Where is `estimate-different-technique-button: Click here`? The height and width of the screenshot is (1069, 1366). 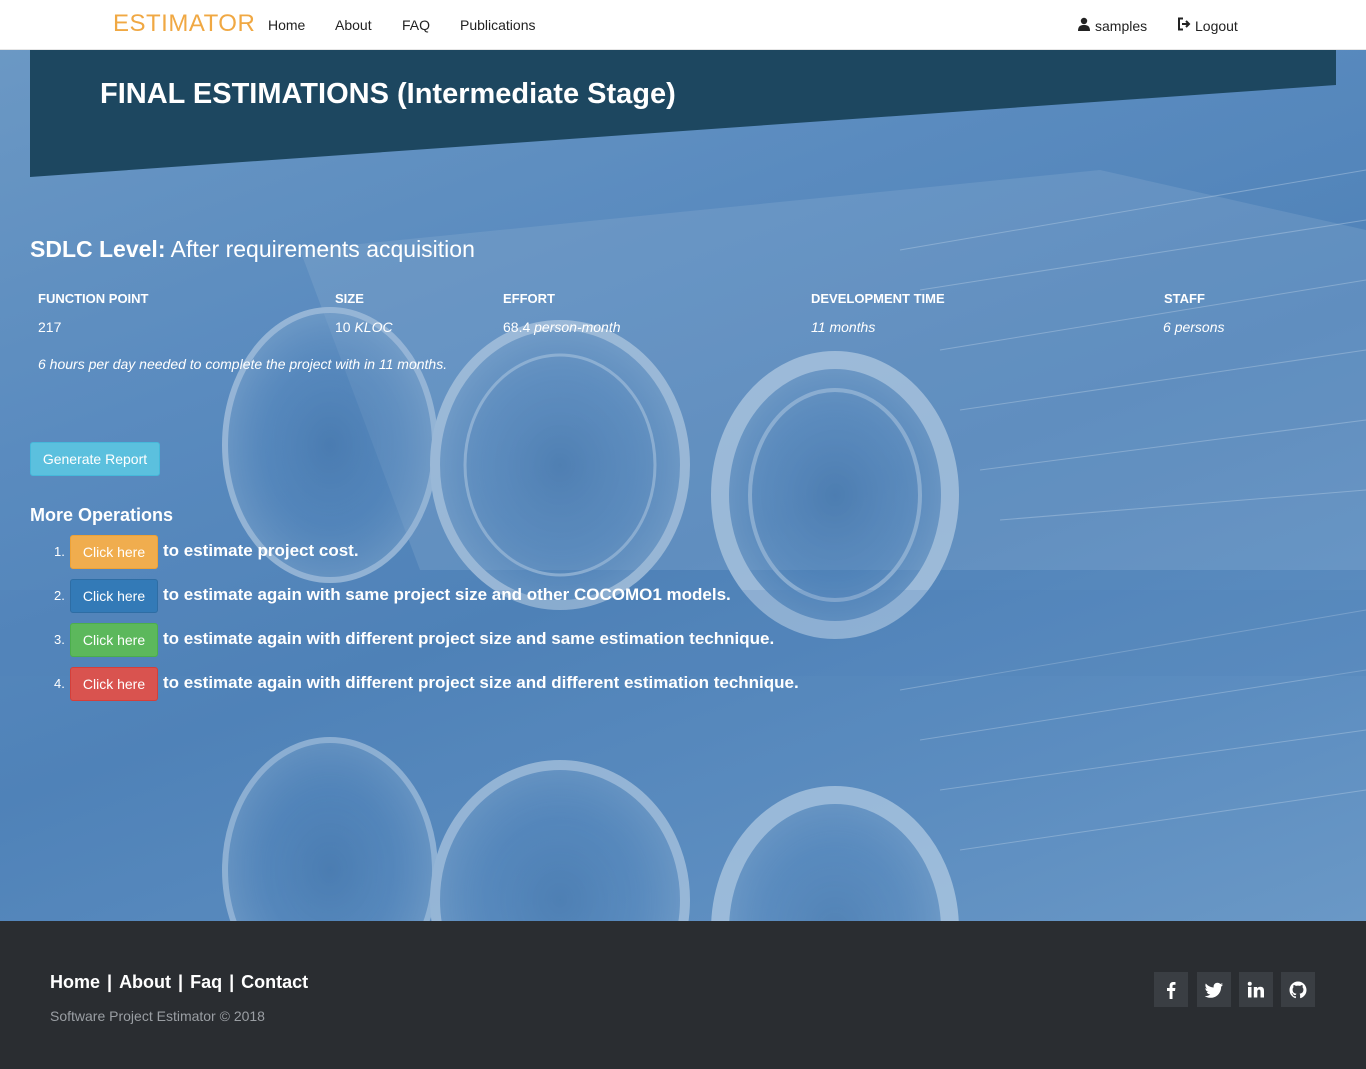 estimate-different-technique-button: Click here is located at coordinates (114, 684).